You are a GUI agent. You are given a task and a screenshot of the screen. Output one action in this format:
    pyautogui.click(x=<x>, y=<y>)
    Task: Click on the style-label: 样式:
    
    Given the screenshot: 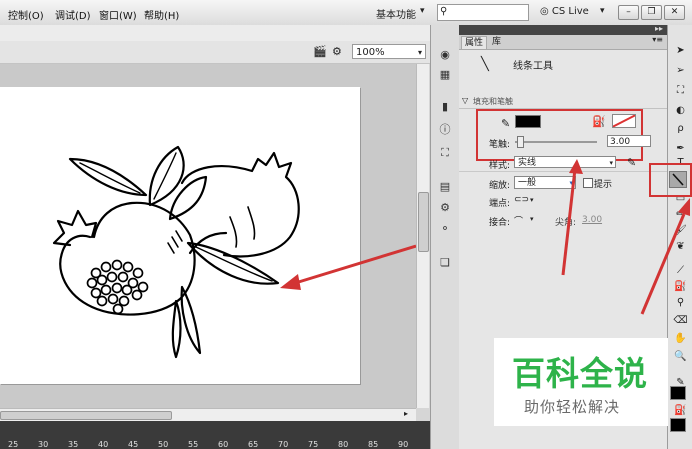 What is the action you would take?
    pyautogui.click(x=500, y=166)
    